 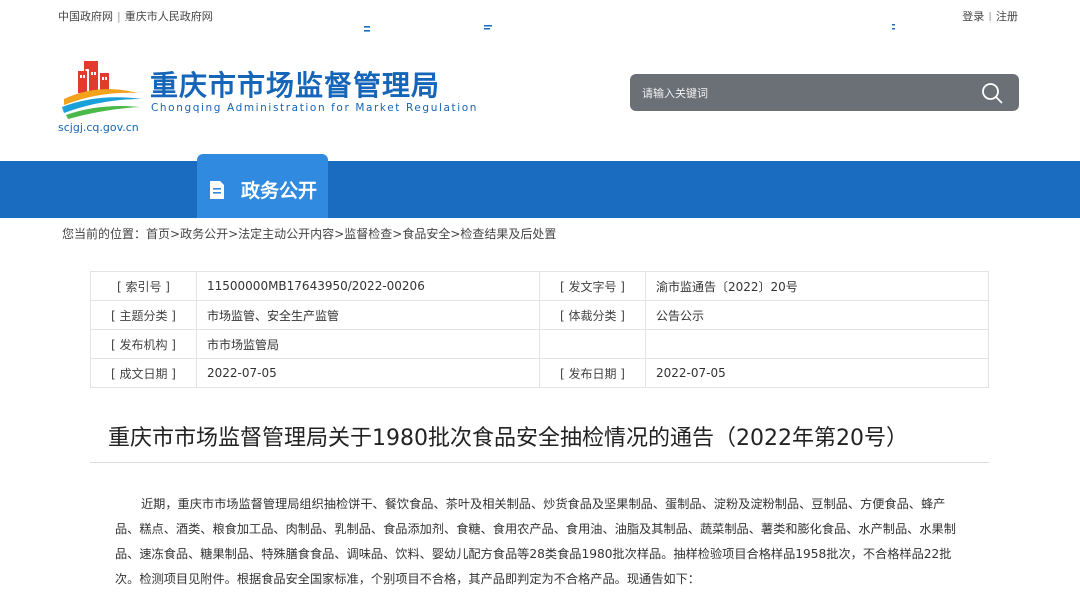 What do you see at coordinates (687, 30) in the screenshot?
I see `nav-item-label: 数据发布` at bounding box center [687, 30].